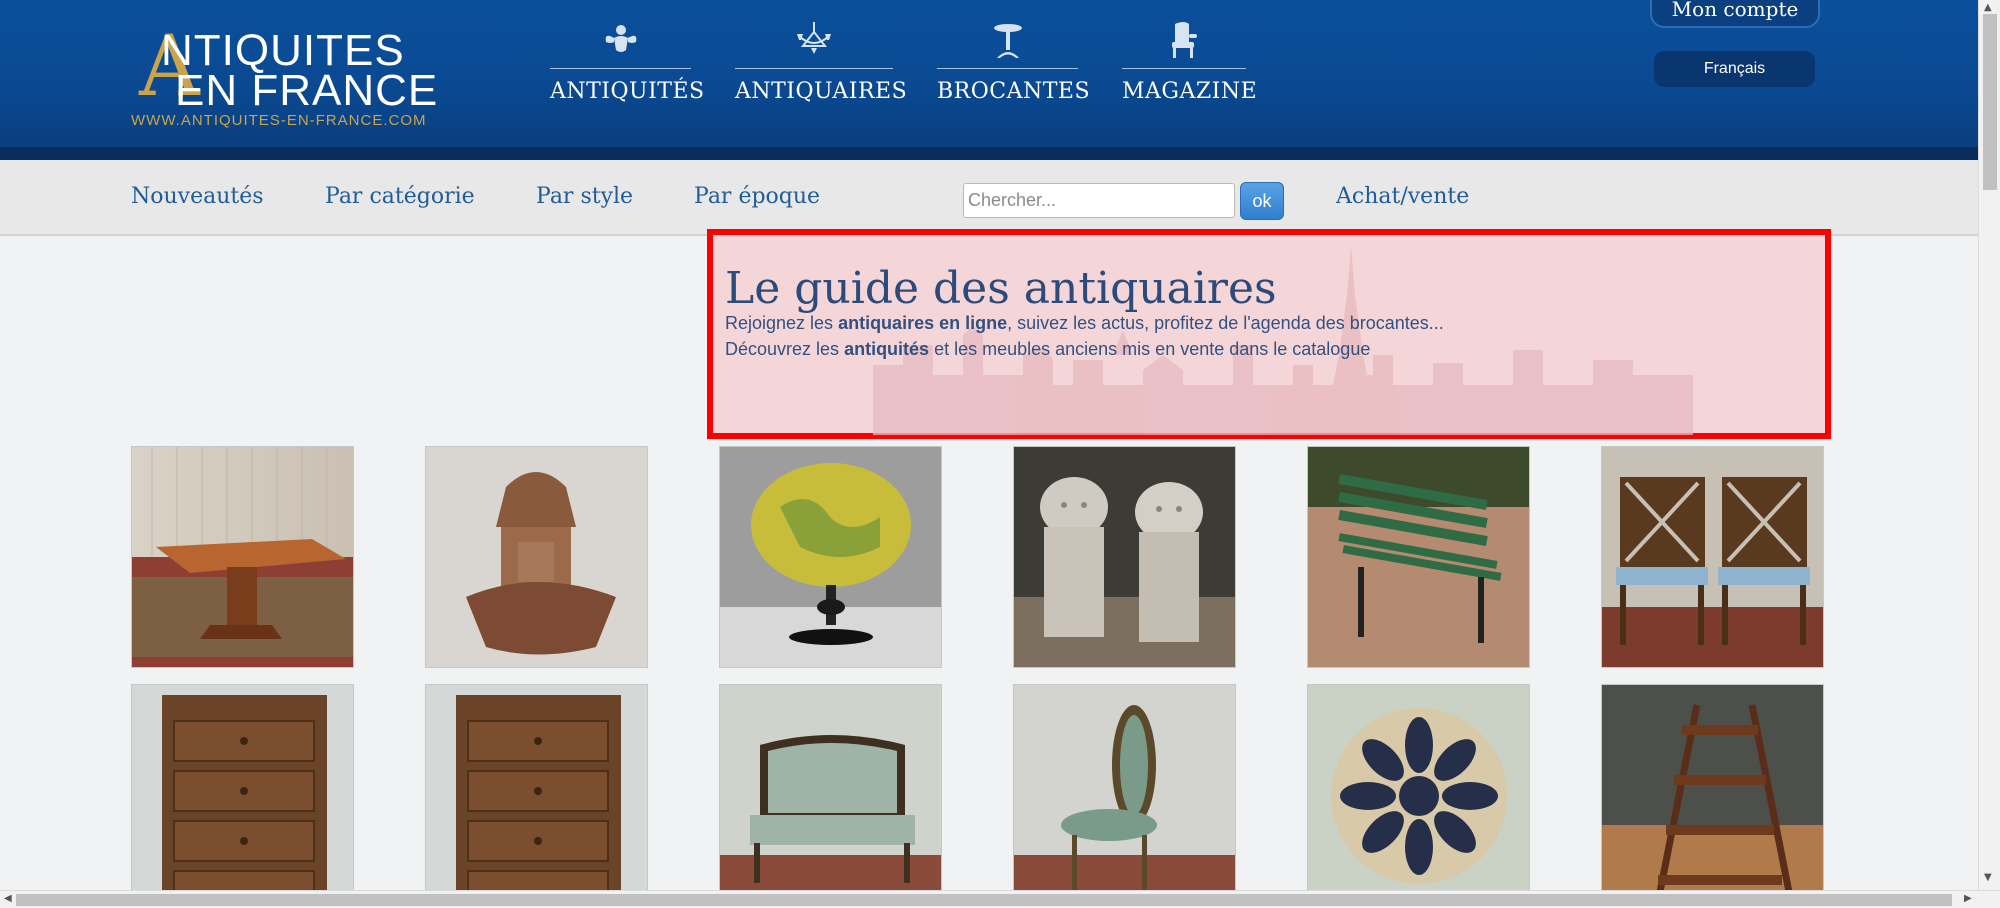  What do you see at coordinates (242, 557) in the screenshot?
I see `product-thumb-octagonal-table` at bounding box center [242, 557].